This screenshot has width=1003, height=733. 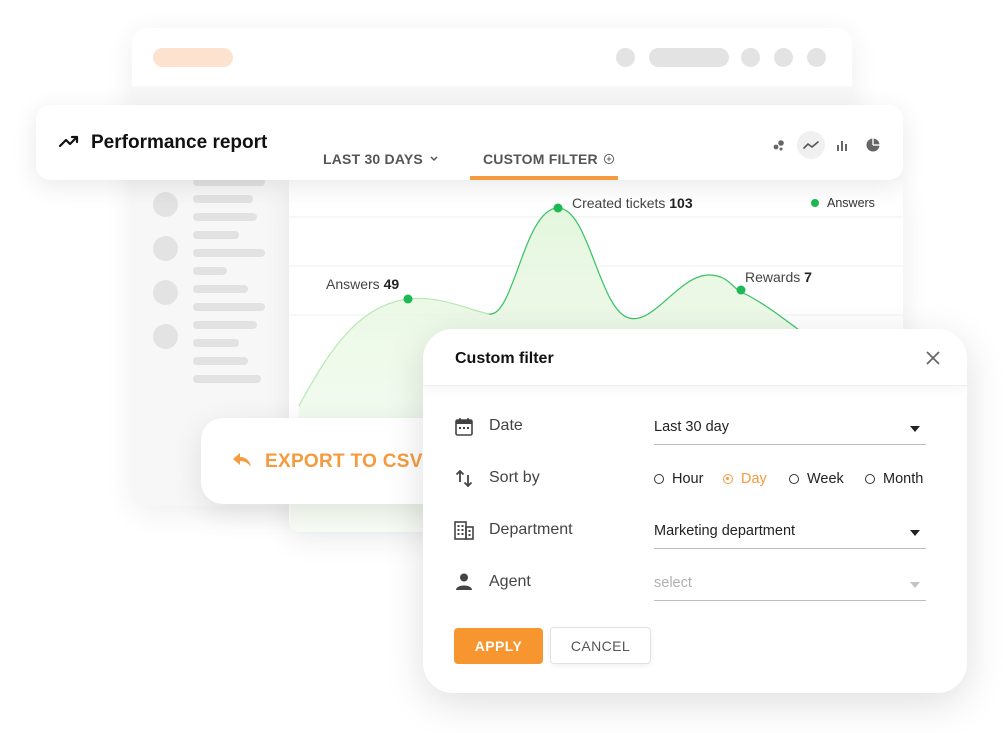 I want to click on radio-label: Hour, so click(x=688, y=479).